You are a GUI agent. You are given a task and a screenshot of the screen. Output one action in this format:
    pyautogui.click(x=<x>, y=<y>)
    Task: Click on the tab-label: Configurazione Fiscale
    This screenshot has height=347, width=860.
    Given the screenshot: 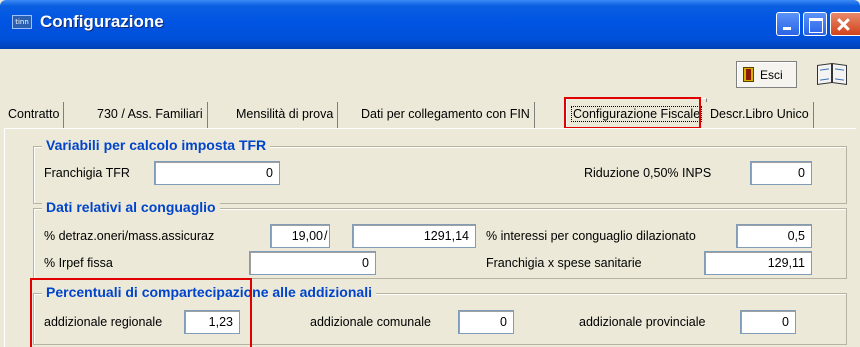 What is the action you would take?
    pyautogui.click(x=637, y=114)
    